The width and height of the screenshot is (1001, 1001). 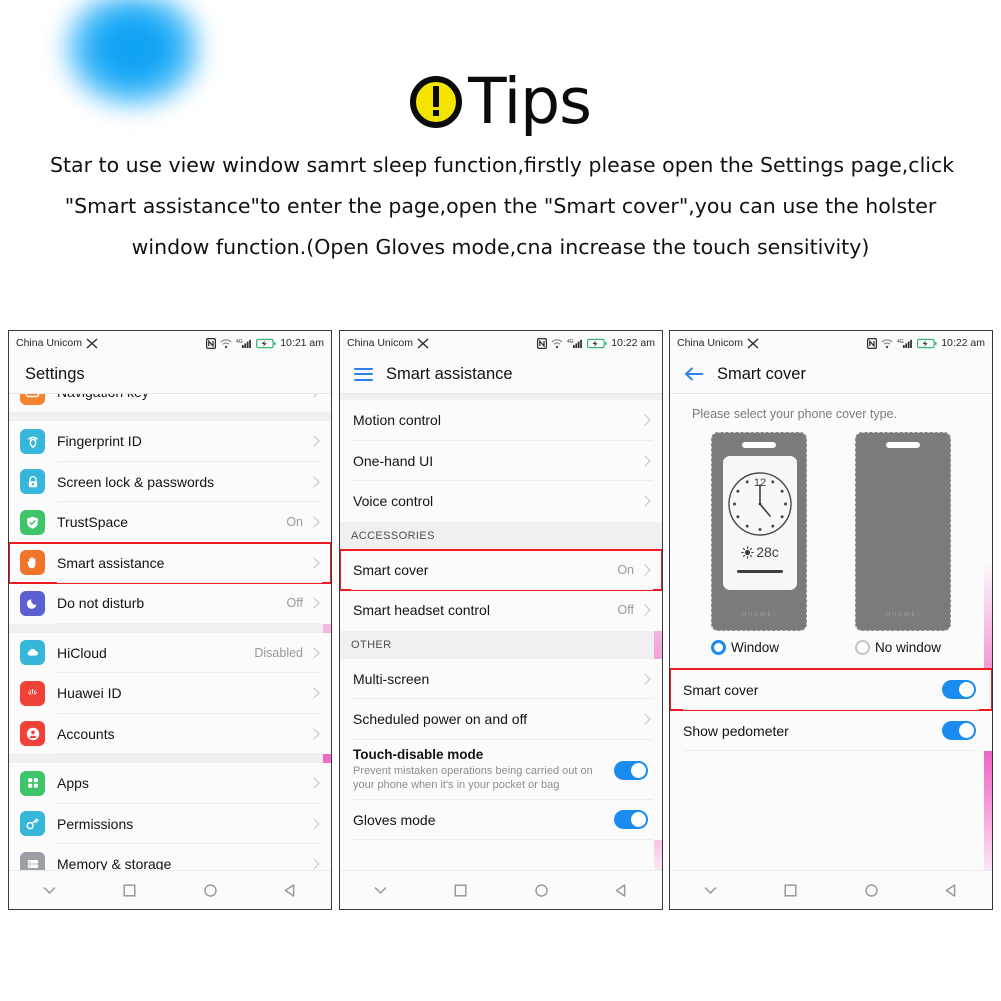 What do you see at coordinates (170, 481) in the screenshot?
I see `sidebar-item-screen-lock: Screen lock & passwords` at bounding box center [170, 481].